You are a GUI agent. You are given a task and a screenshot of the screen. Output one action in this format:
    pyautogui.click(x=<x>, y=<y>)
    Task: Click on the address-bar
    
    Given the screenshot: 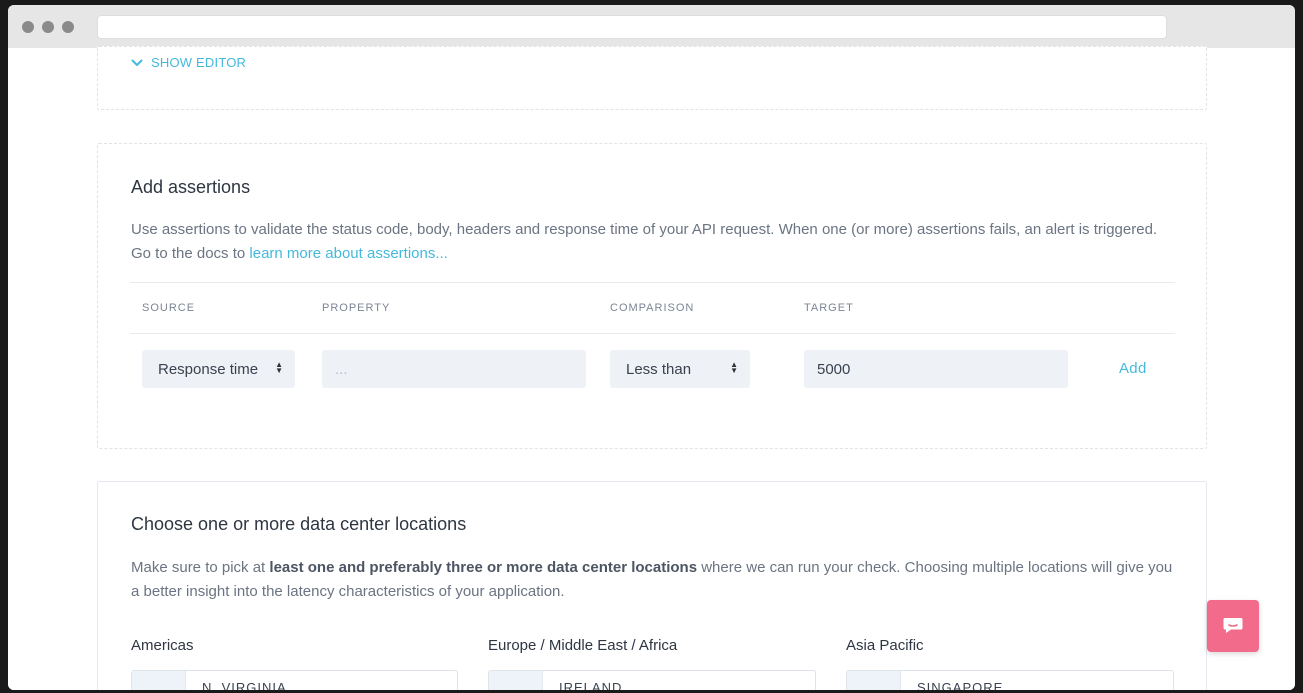 What is the action you would take?
    pyautogui.click(x=632, y=27)
    